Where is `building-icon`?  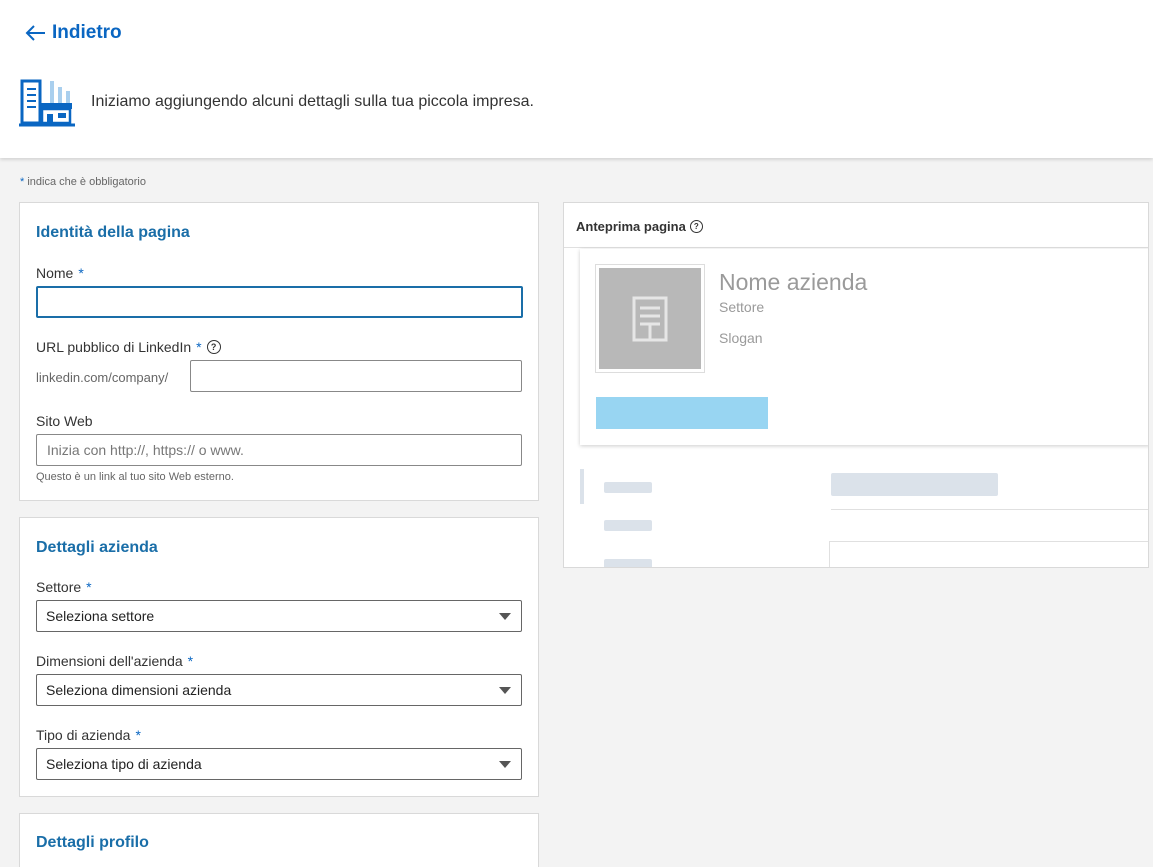 building-icon is located at coordinates (650, 318).